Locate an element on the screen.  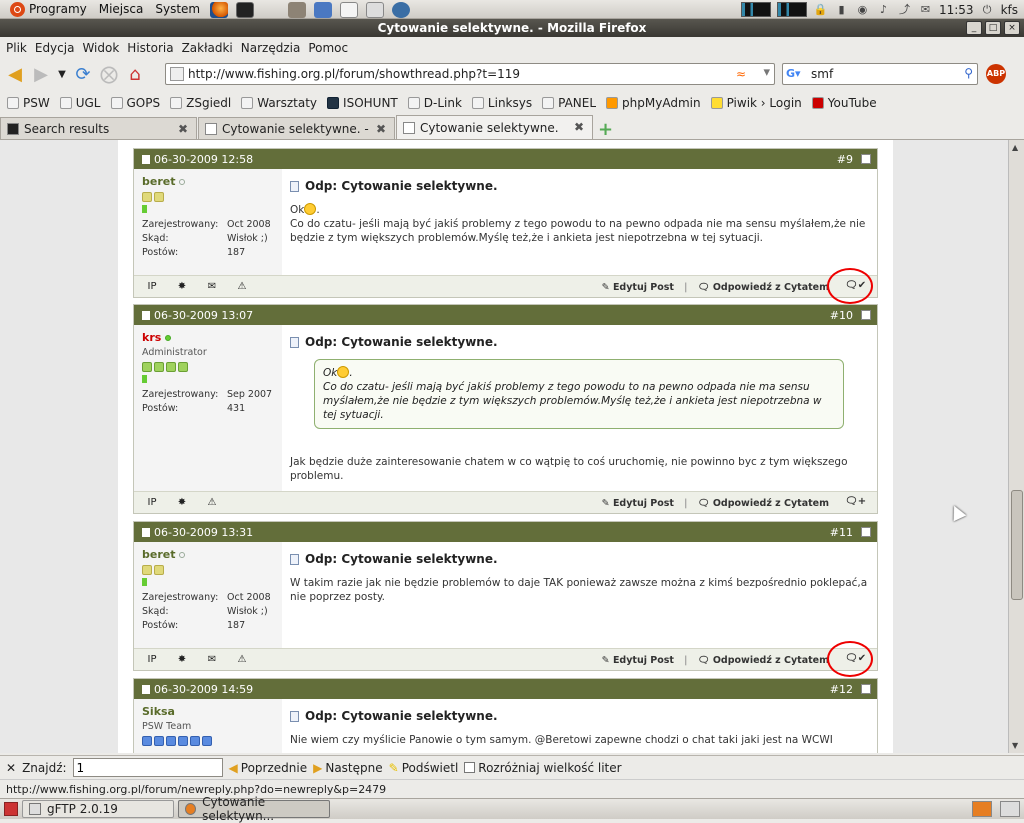
bookmark-piwik: Piwik › Login is located at coordinates (756, 103).